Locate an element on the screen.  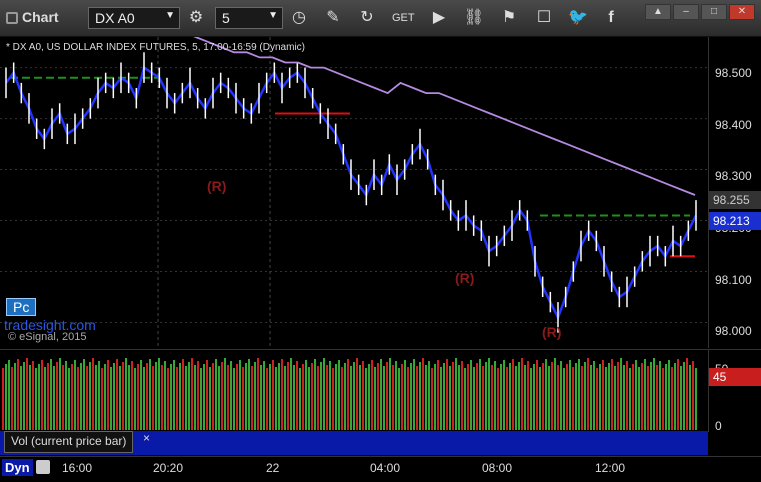
link-icon: ⛓ is located at coordinates (474, 18).